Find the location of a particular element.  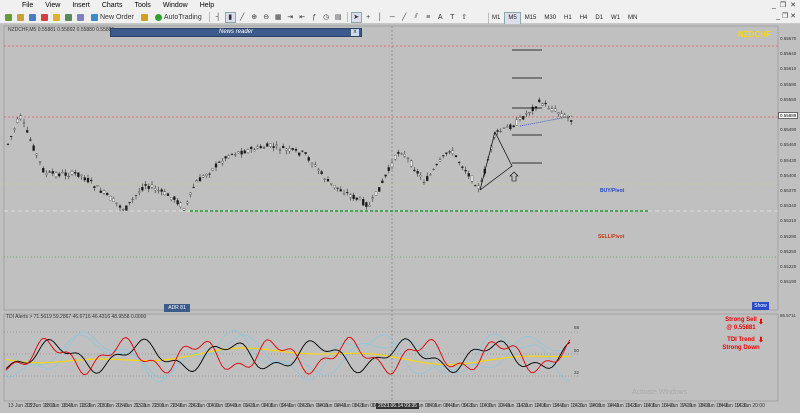

meta-editor-button is located at coordinates (144, 17).